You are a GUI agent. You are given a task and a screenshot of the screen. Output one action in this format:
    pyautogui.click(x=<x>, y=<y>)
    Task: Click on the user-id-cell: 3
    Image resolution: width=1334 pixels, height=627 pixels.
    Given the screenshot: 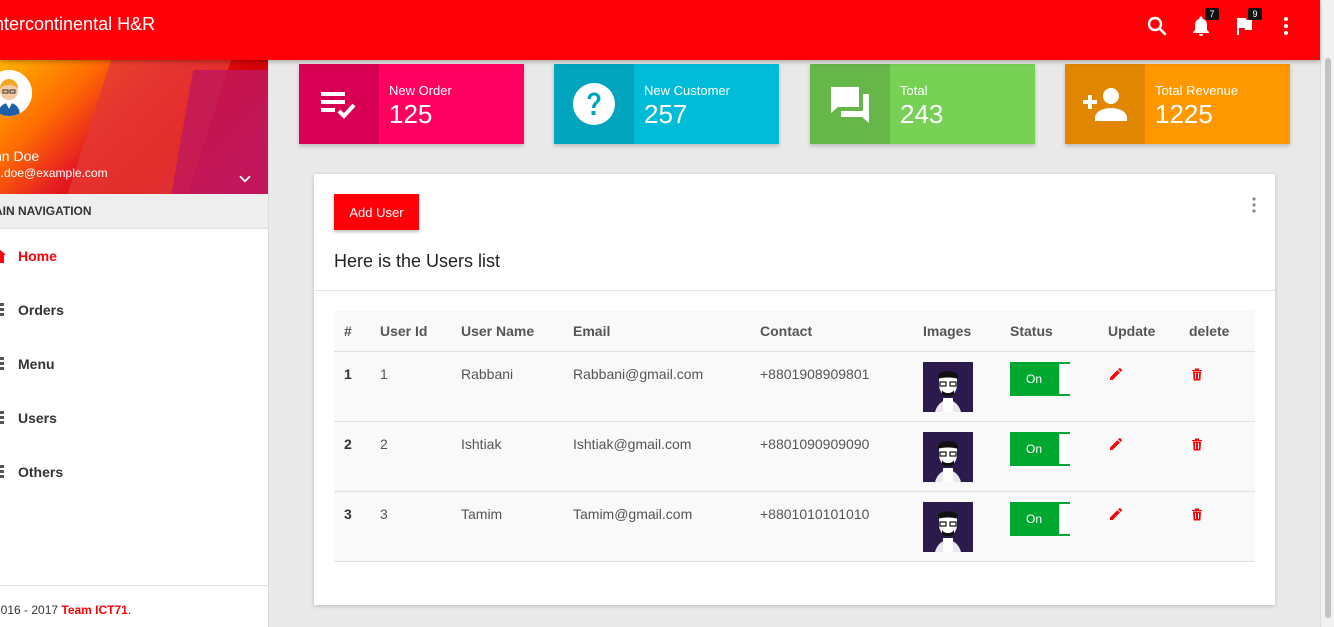 What is the action you would take?
    pyautogui.click(x=410, y=526)
    